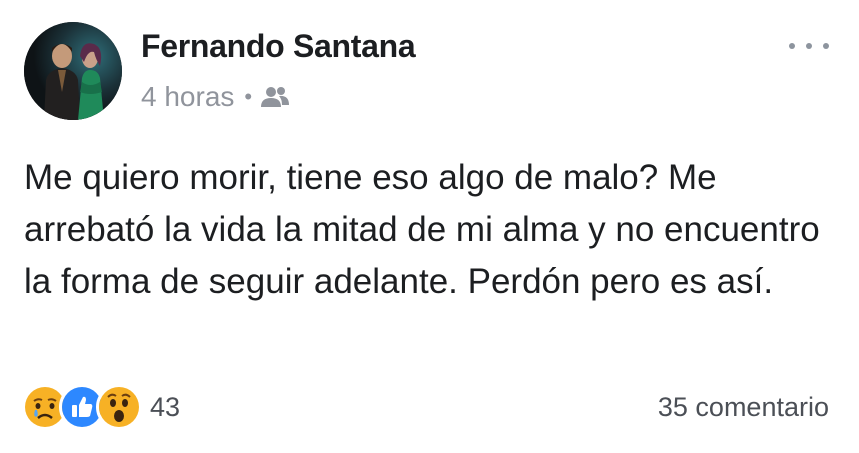 This screenshot has height=453, width=859. I want to click on post-meta: 4 horas •, so click(215, 97).